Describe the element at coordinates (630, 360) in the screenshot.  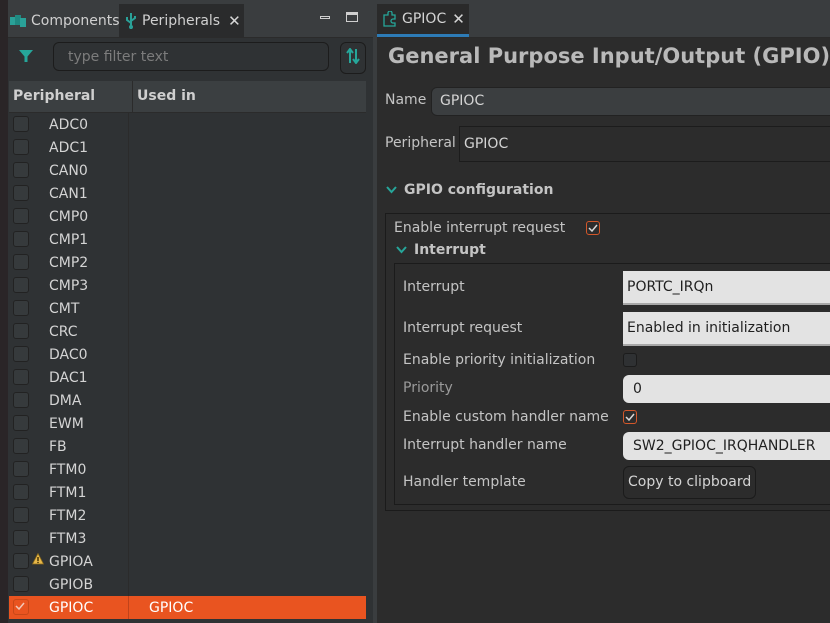
I see `enable-priority-initialization-checkbox` at that location.